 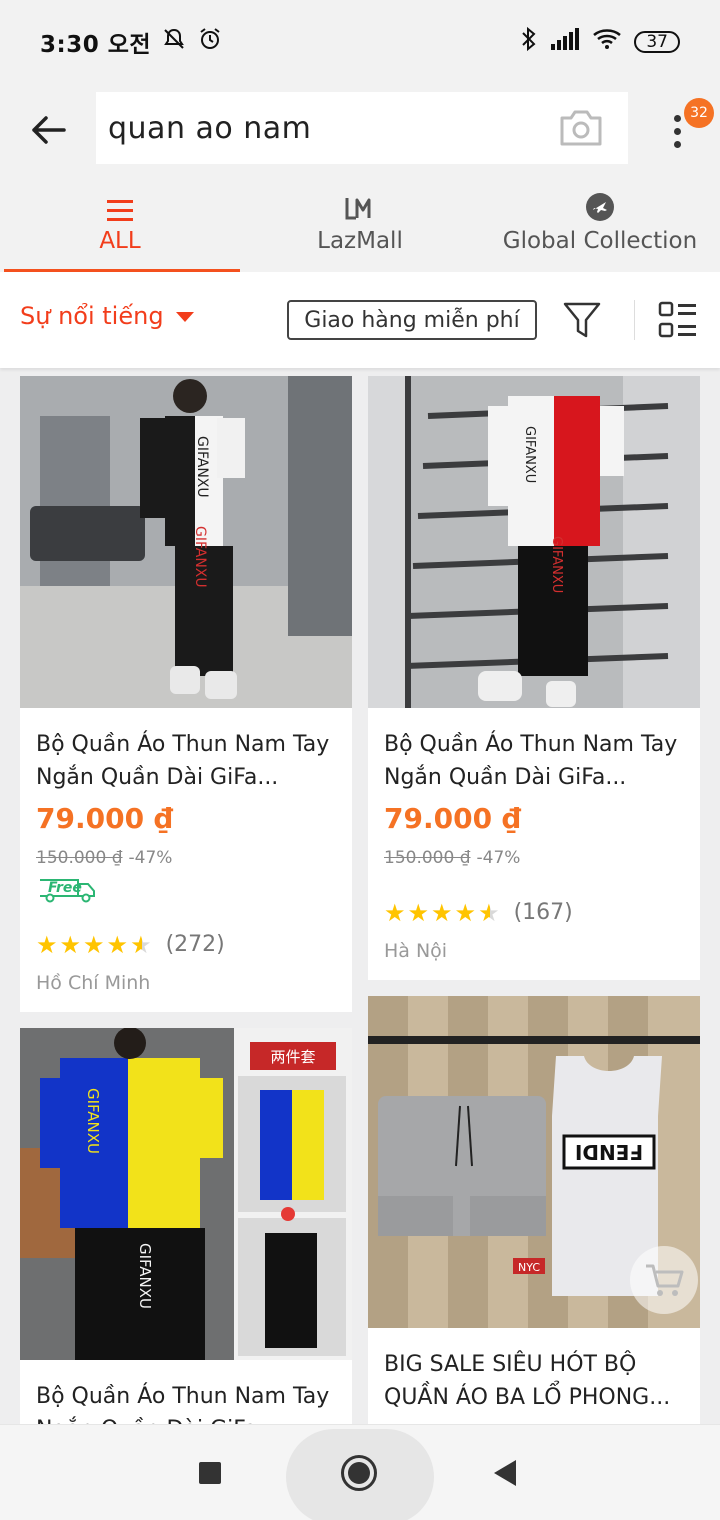 What do you see at coordinates (186, 1194) in the screenshot?
I see `product-image: 两件套 GIFANXU GIFANXU` at bounding box center [186, 1194].